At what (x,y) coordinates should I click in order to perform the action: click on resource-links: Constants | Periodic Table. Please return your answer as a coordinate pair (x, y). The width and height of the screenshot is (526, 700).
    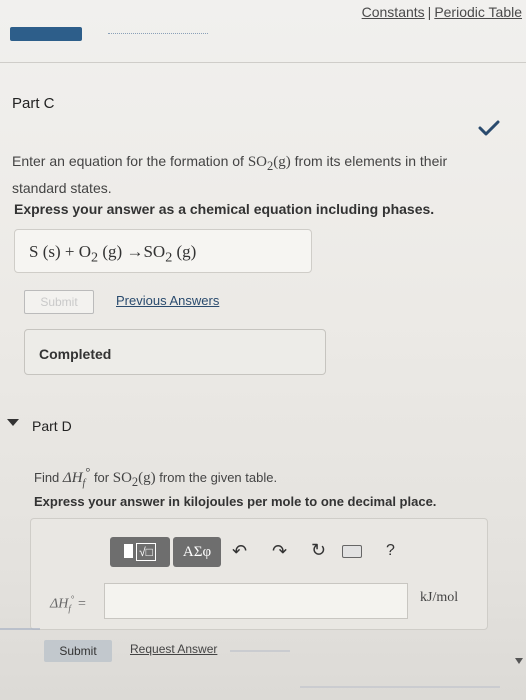
    Looking at the image, I should click on (442, 12).